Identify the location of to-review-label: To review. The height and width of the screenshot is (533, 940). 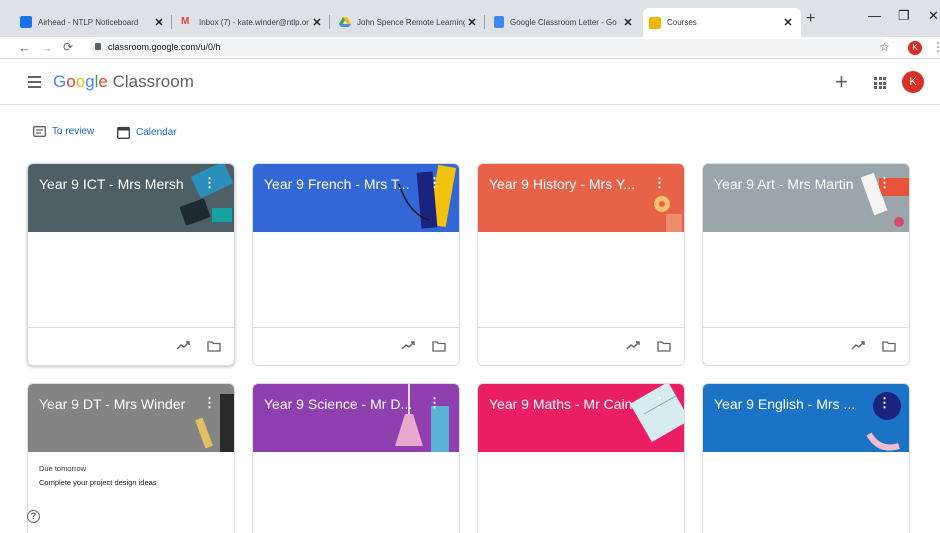
(73, 131).